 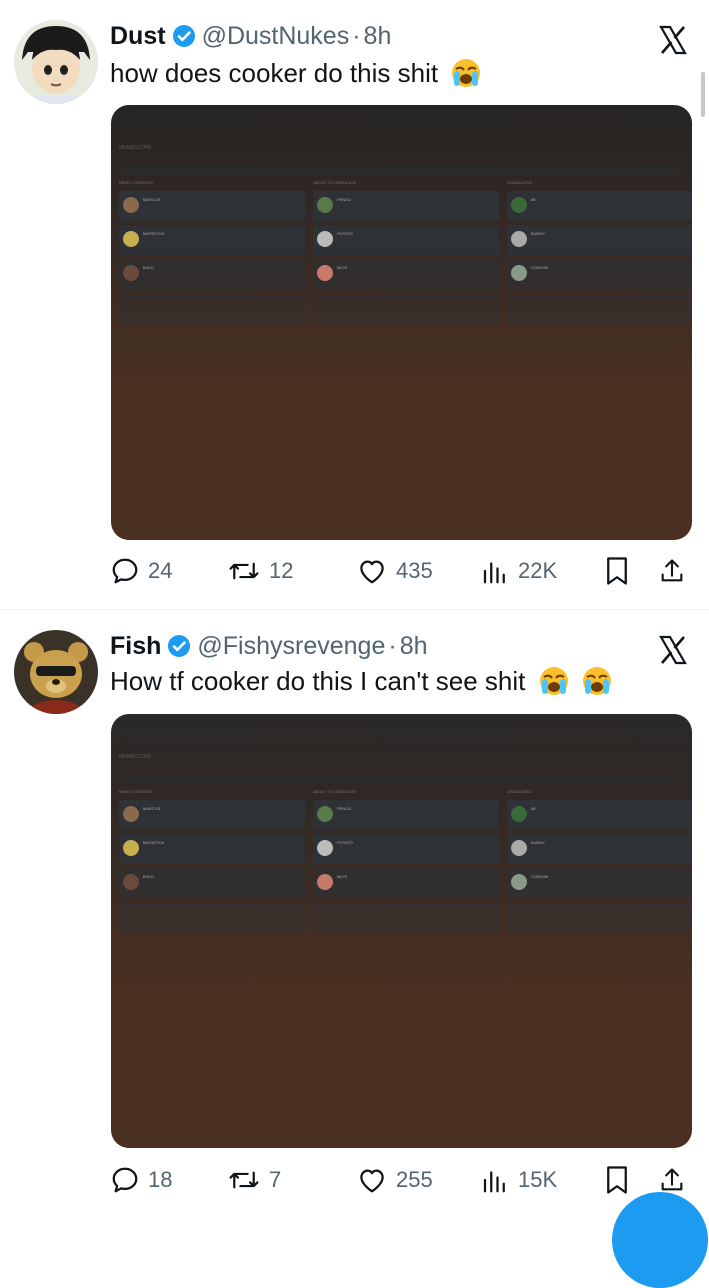 What do you see at coordinates (141, 1180) in the screenshot?
I see `reply-button: 18` at bounding box center [141, 1180].